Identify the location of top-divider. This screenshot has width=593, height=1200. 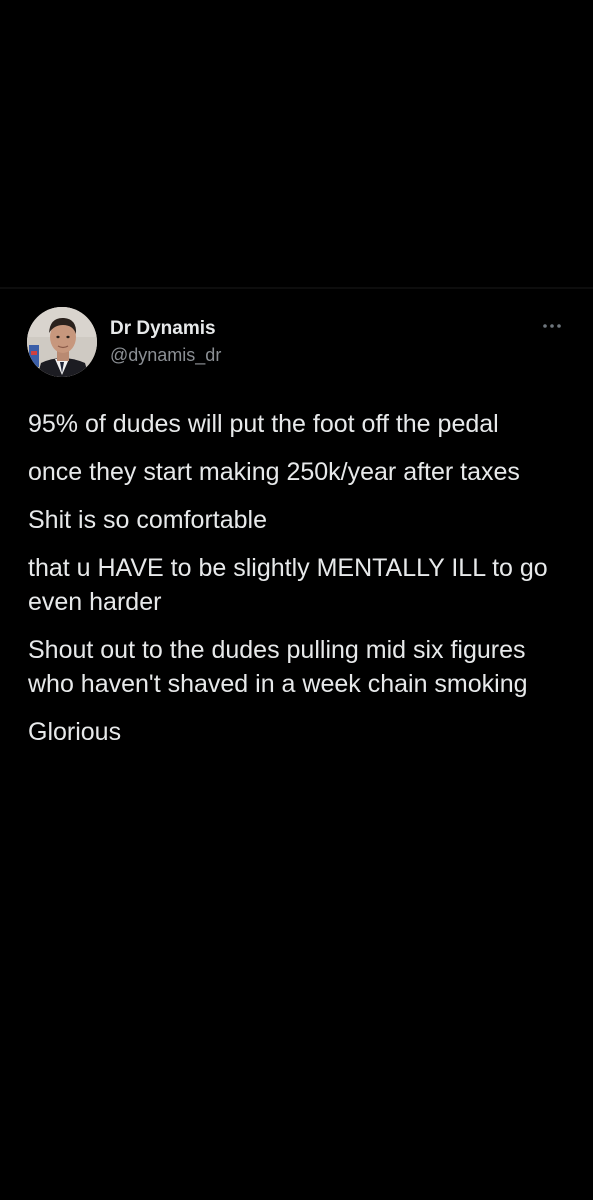
(296, 288).